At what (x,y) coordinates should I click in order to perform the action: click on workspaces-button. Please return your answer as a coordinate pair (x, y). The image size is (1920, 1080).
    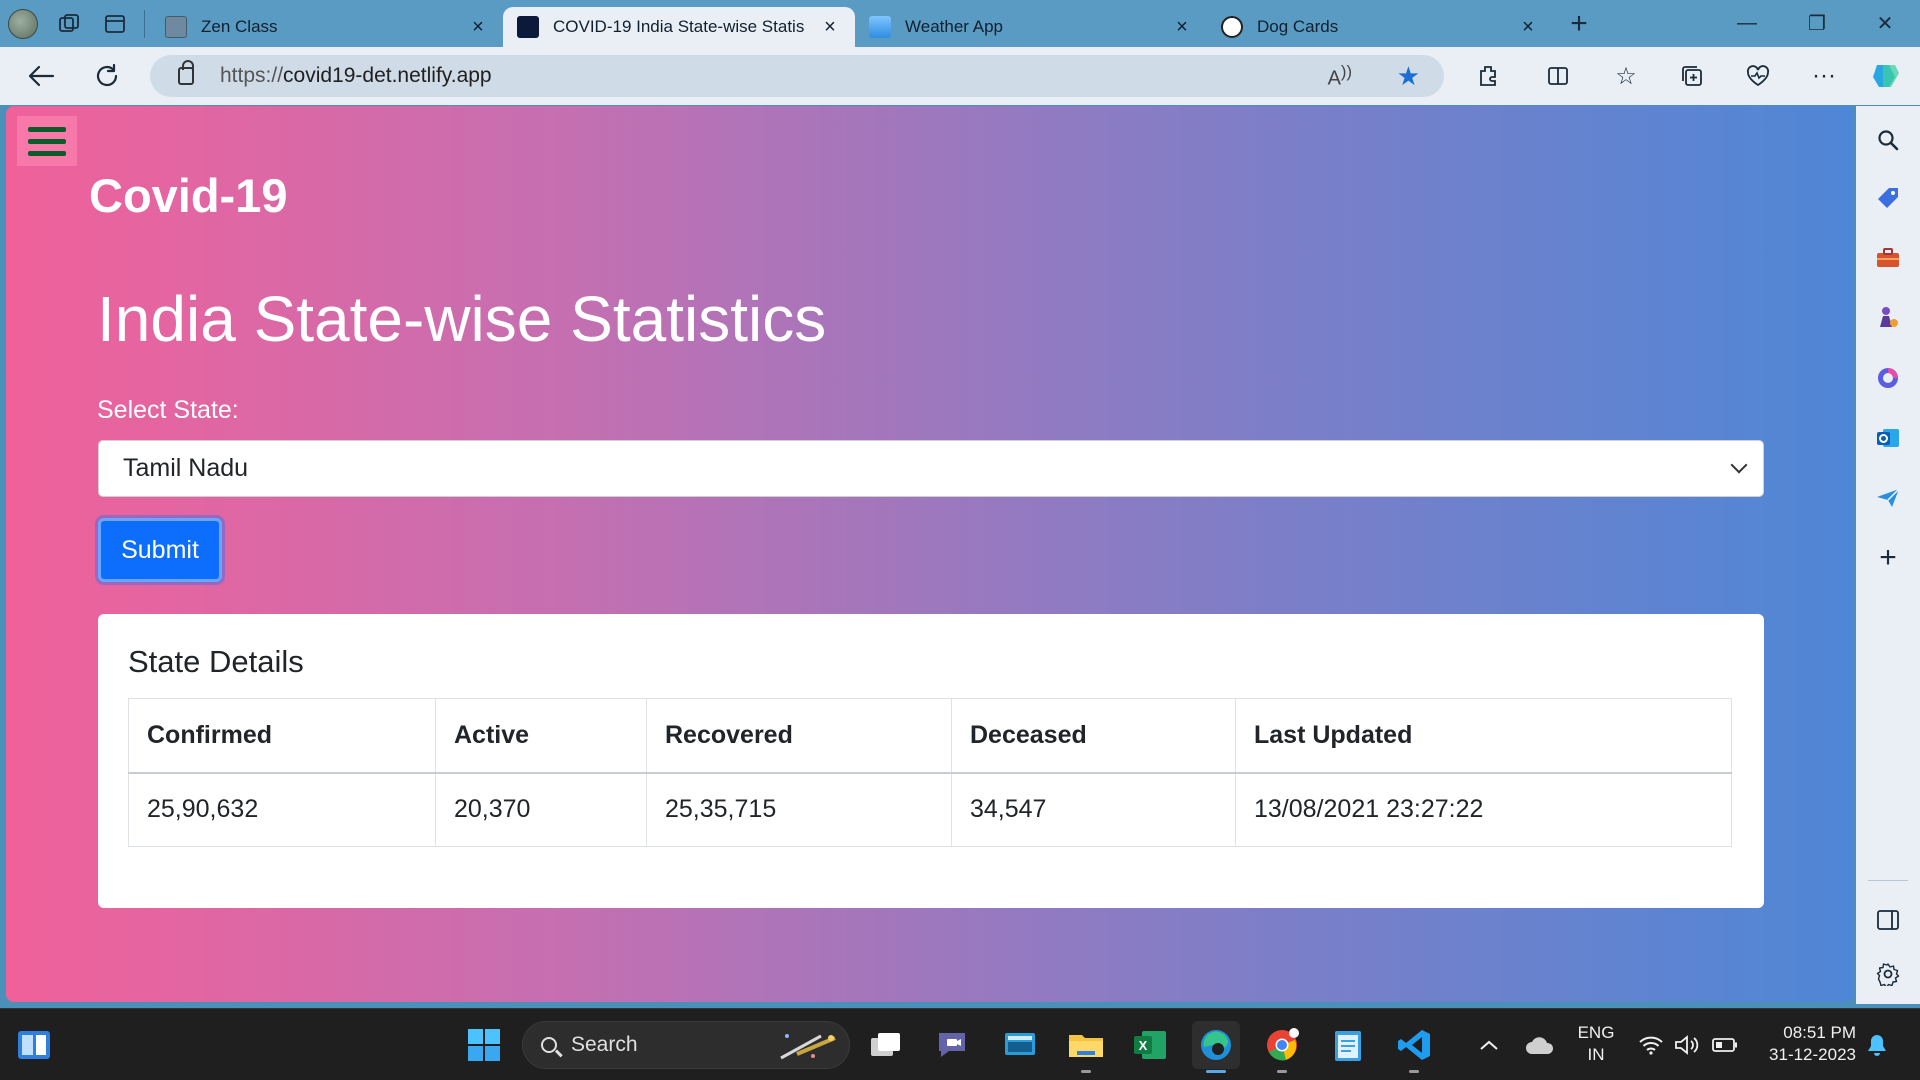
    Looking at the image, I should click on (69, 24).